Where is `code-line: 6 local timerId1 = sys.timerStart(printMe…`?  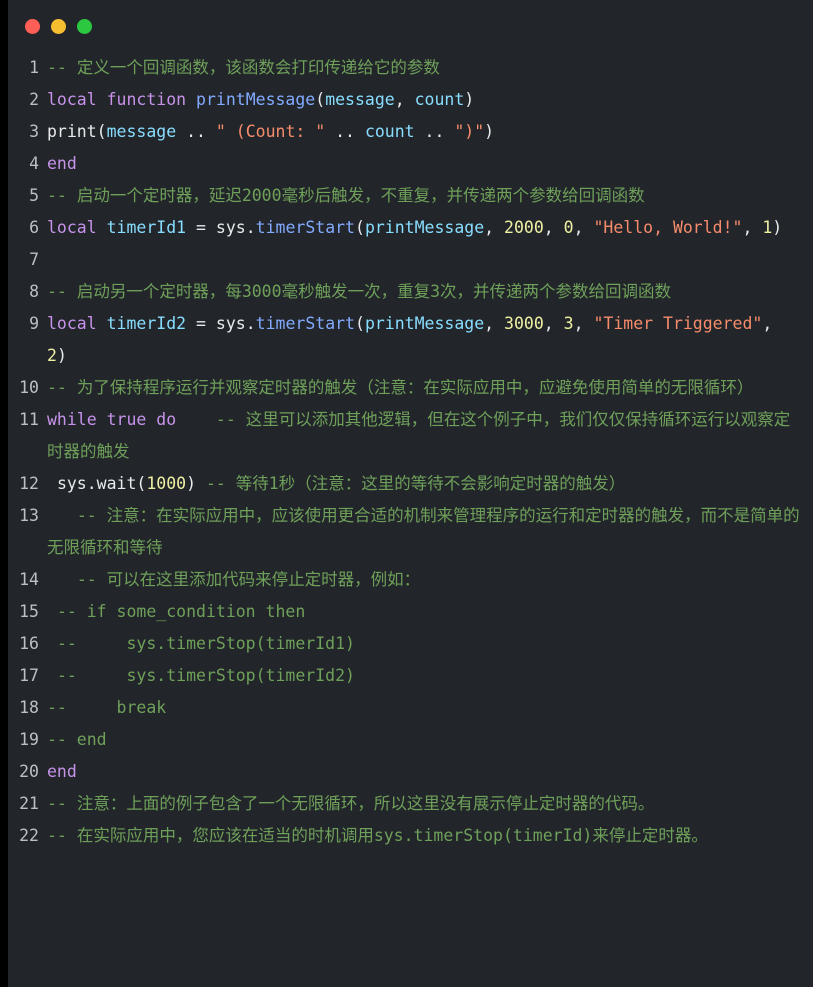 code-line: 6 local timerId1 = sys.timerStart(printMe… is located at coordinates (402, 228).